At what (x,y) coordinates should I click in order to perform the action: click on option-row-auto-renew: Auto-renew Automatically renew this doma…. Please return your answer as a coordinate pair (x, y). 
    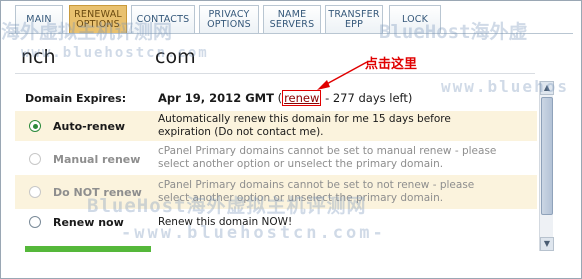
    Looking at the image, I should click on (276, 126).